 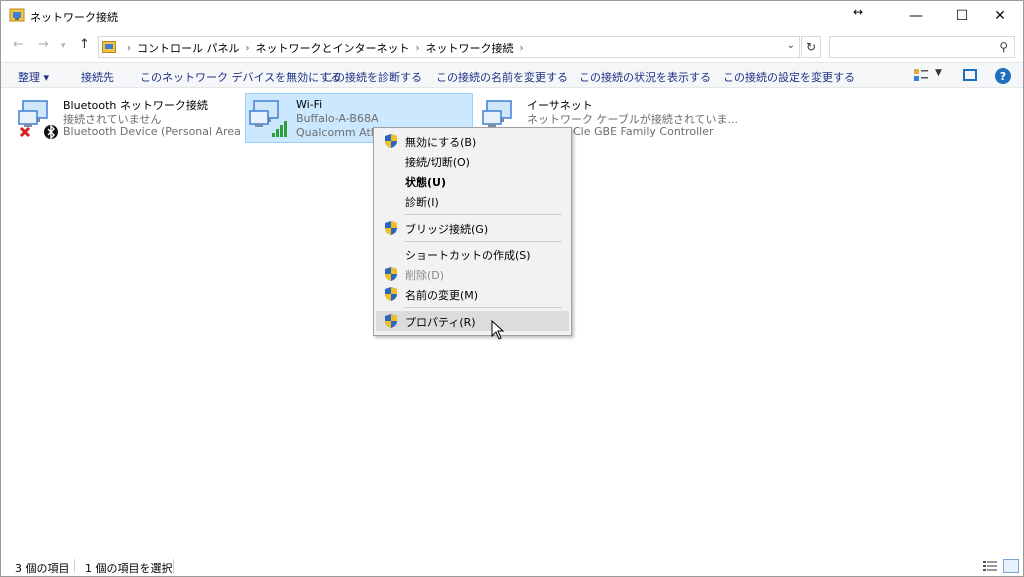 What do you see at coordinates (372, 77) in the screenshot?
I see `diagnose-button: この接続を診断する` at bounding box center [372, 77].